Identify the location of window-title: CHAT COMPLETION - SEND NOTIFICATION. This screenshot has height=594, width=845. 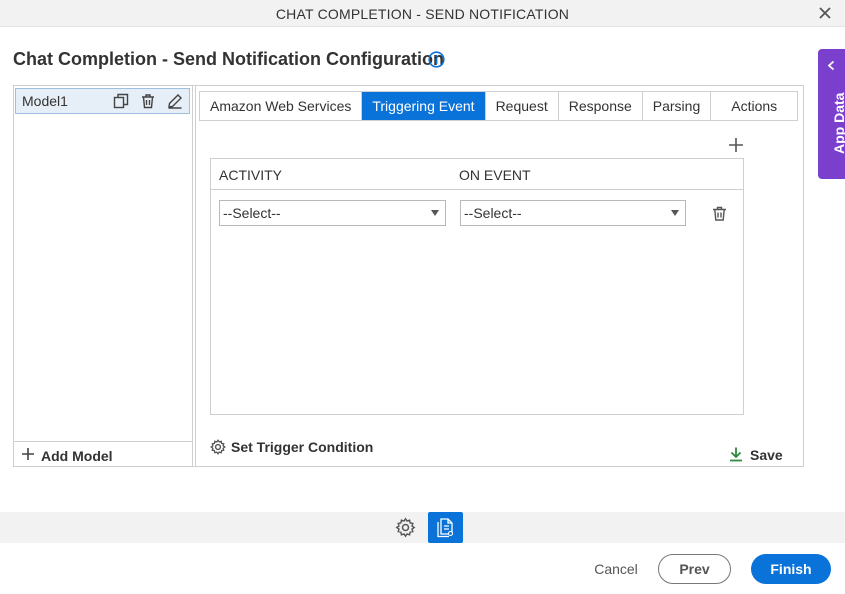
(422, 14).